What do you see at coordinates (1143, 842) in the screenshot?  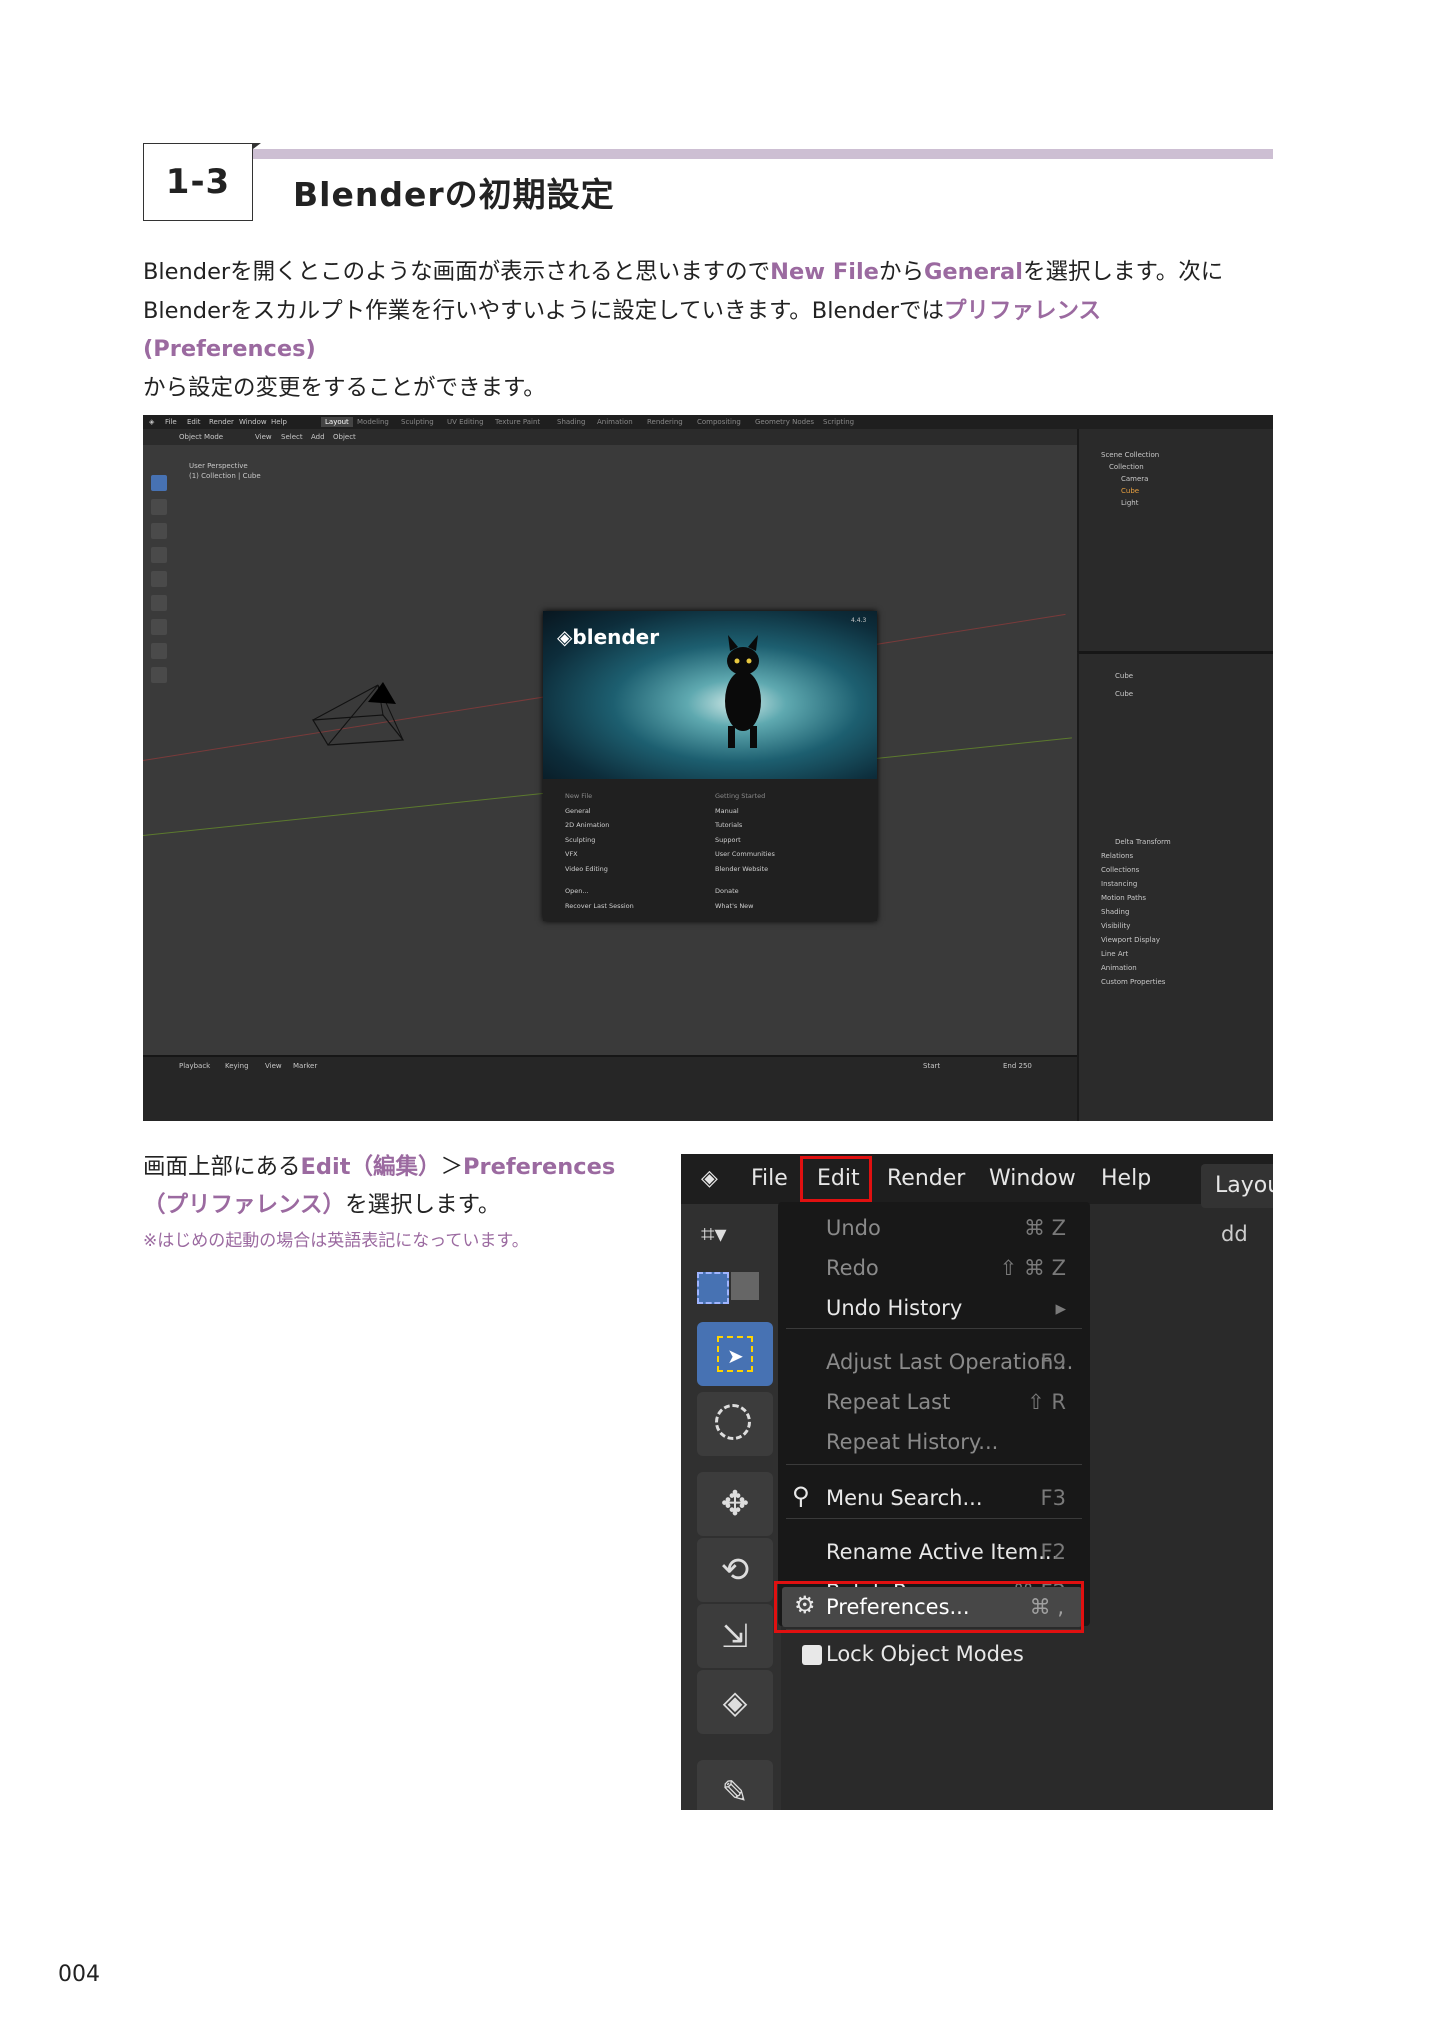 I see `panel-delta-transform: Delta Transform` at bounding box center [1143, 842].